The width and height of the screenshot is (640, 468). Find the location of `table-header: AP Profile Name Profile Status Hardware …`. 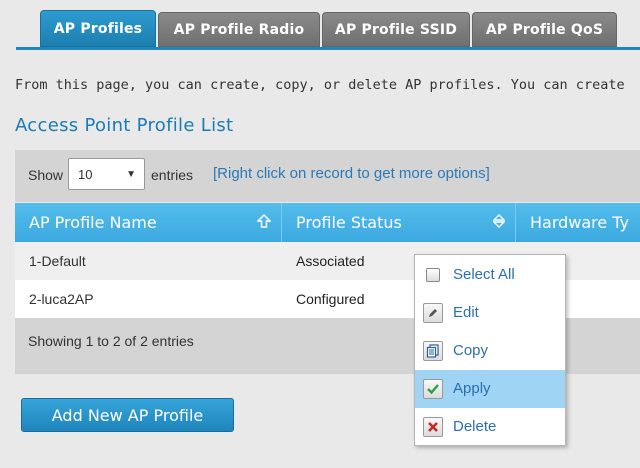

table-header: AP Profile Name Profile Status Hardware … is located at coordinates (327, 222).